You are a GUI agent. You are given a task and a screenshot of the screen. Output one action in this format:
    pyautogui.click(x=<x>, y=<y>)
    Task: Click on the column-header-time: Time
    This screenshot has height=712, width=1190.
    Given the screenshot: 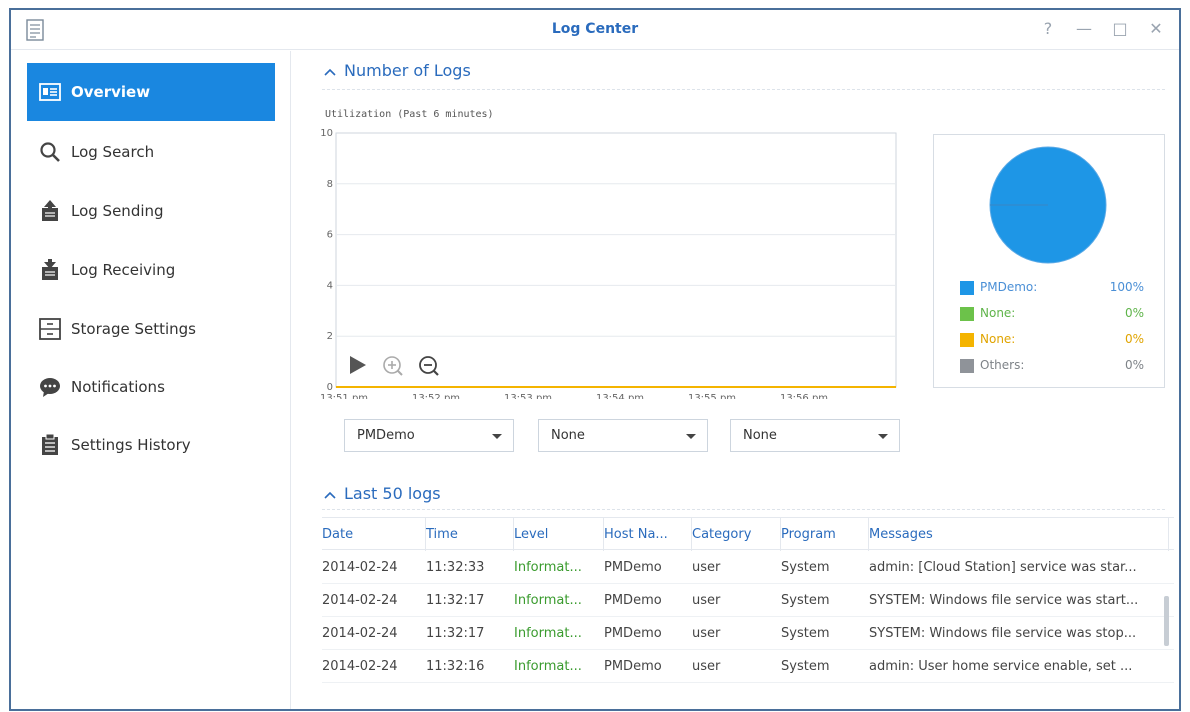 What is the action you would take?
    pyautogui.click(x=470, y=534)
    